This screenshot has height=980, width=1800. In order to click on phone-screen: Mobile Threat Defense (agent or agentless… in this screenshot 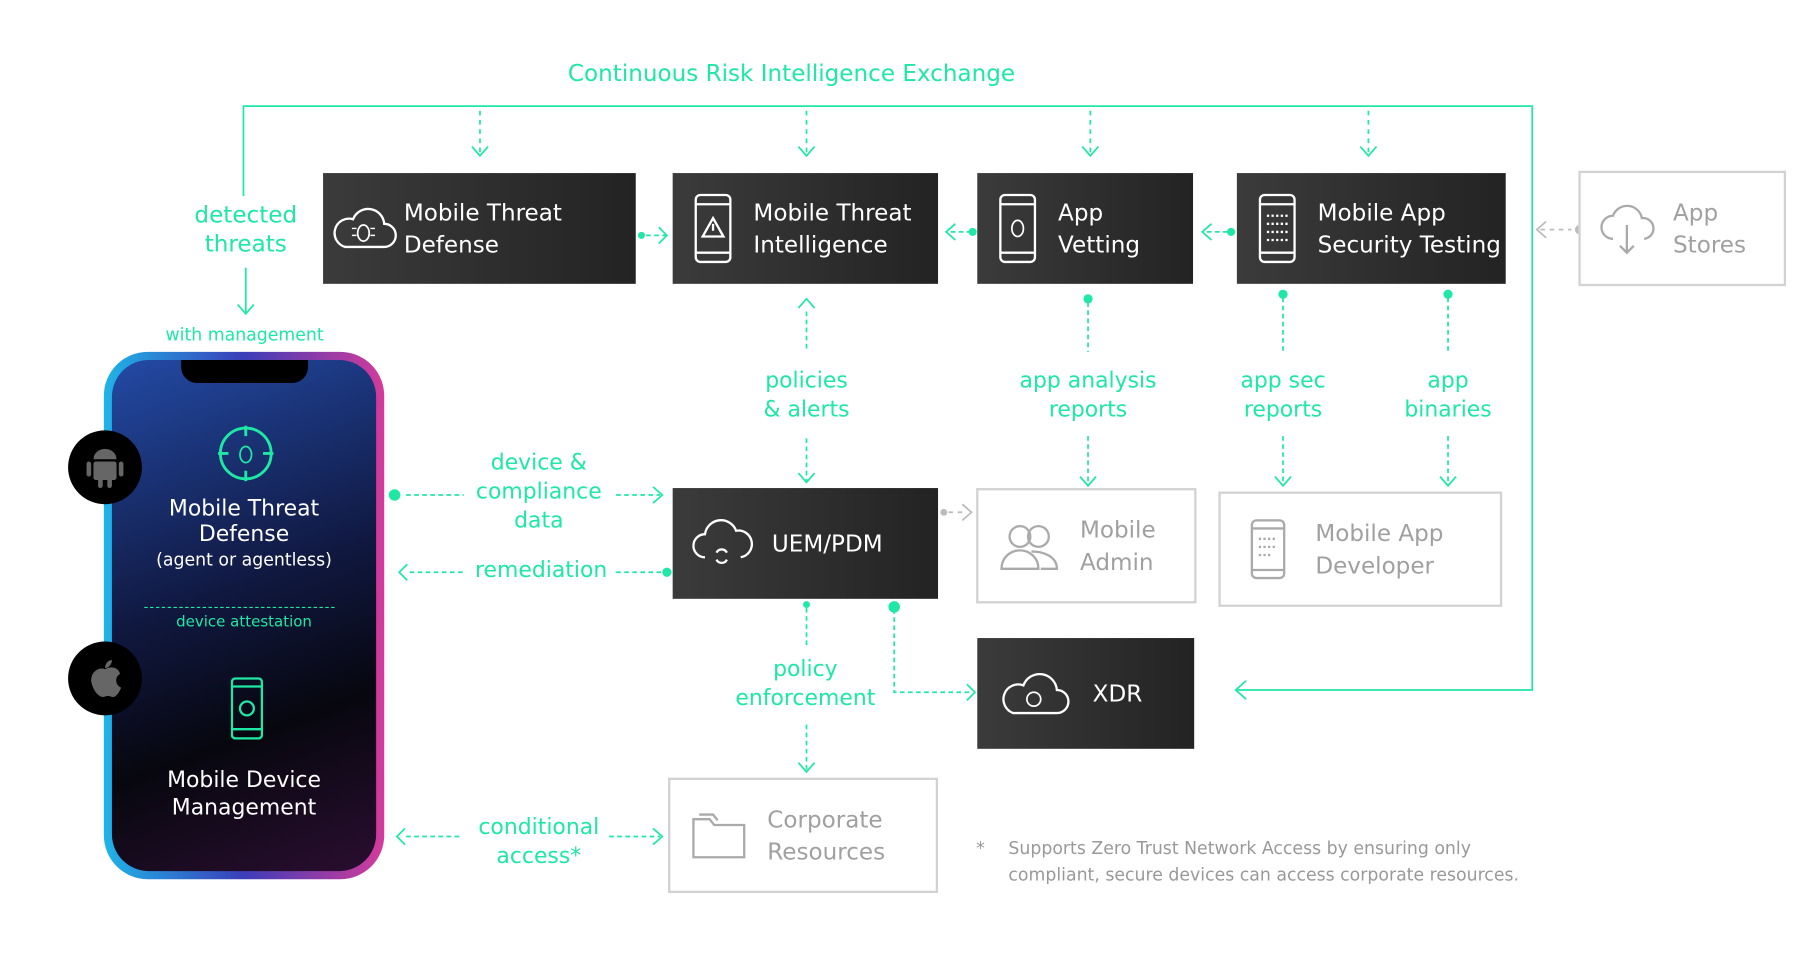, I will do `click(244, 615)`.